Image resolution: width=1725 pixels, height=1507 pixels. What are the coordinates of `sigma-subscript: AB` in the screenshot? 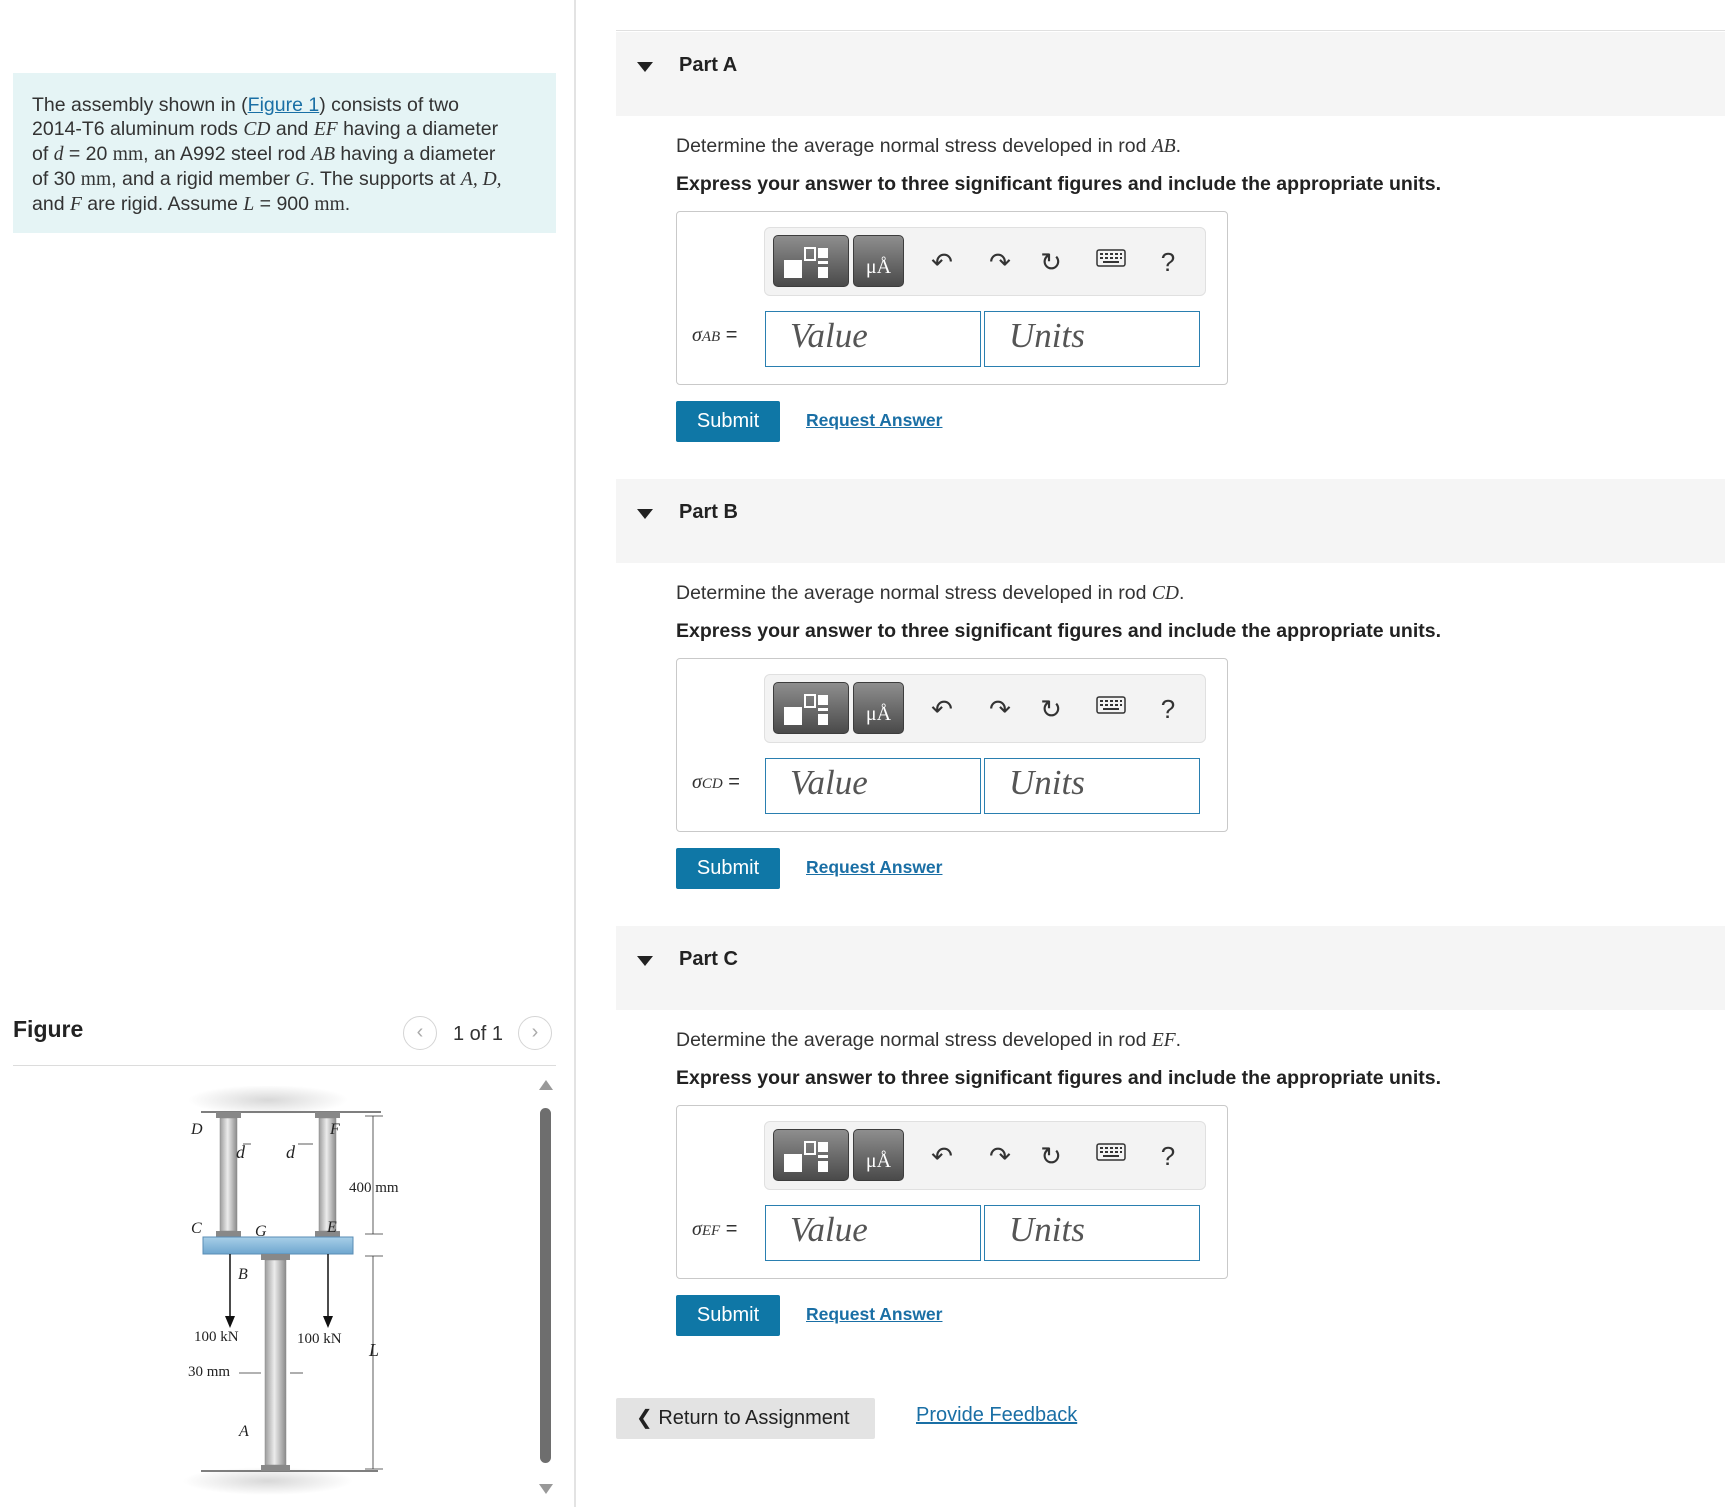 It's located at (711, 337).